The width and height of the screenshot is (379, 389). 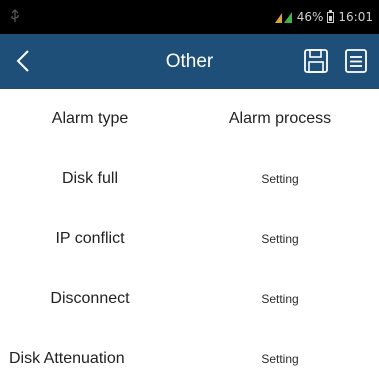 I want to click on back-button, so click(x=23, y=61).